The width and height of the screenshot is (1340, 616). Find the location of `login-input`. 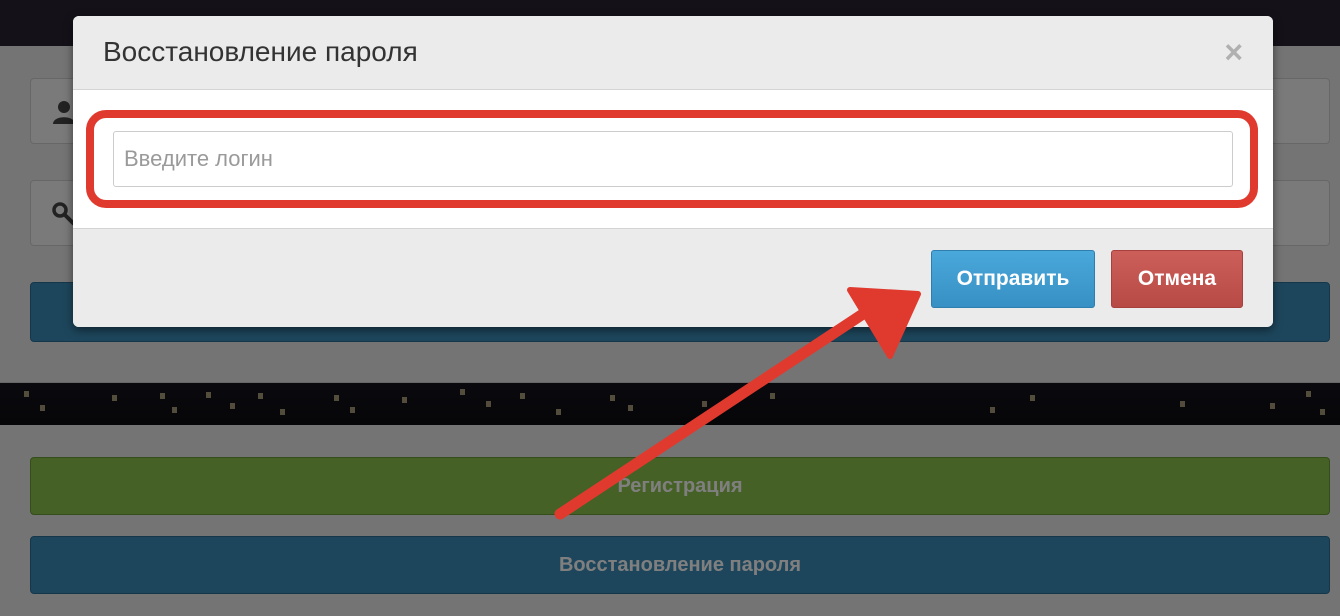

login-input is located at coordinates (673, 159).